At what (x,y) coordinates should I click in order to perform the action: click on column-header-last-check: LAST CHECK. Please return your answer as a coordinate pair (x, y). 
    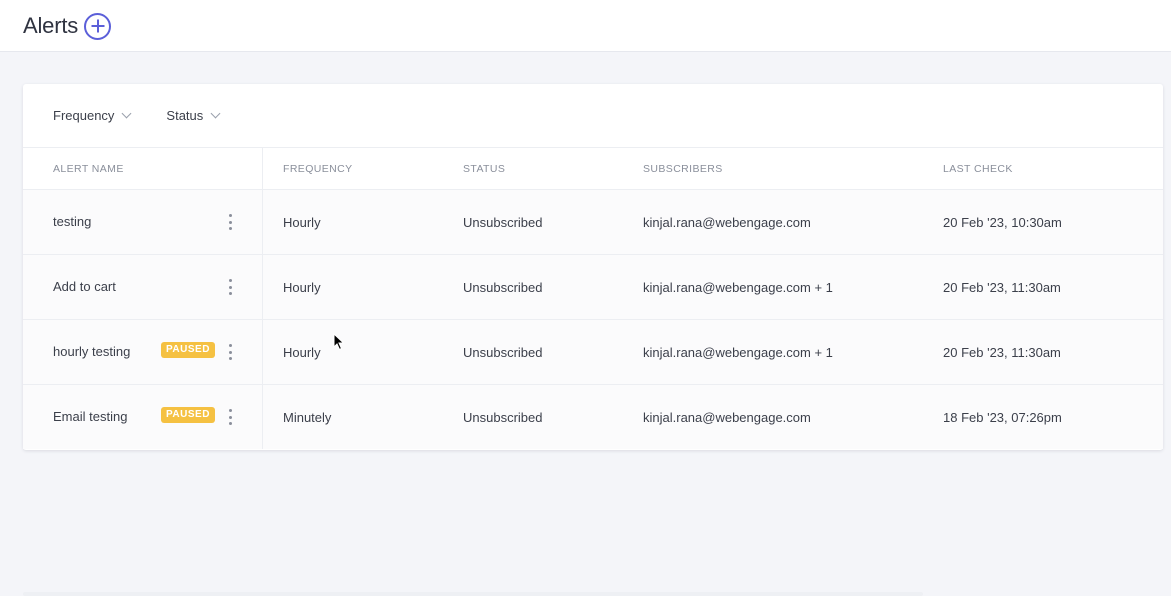
    Looking at the image, I should click on (978, 168).